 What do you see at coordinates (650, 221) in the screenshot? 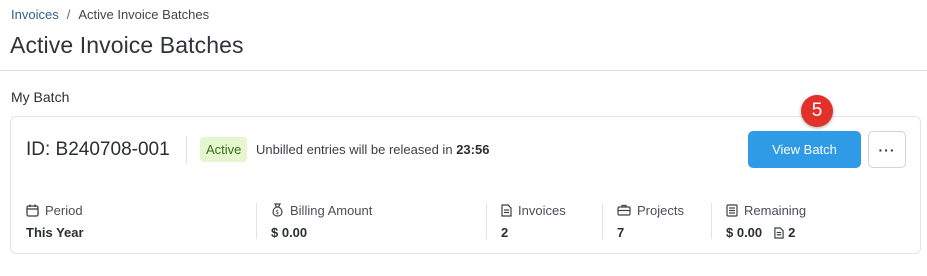
I see `stat-projects: Projects 7` at bounding box center [650, 221].